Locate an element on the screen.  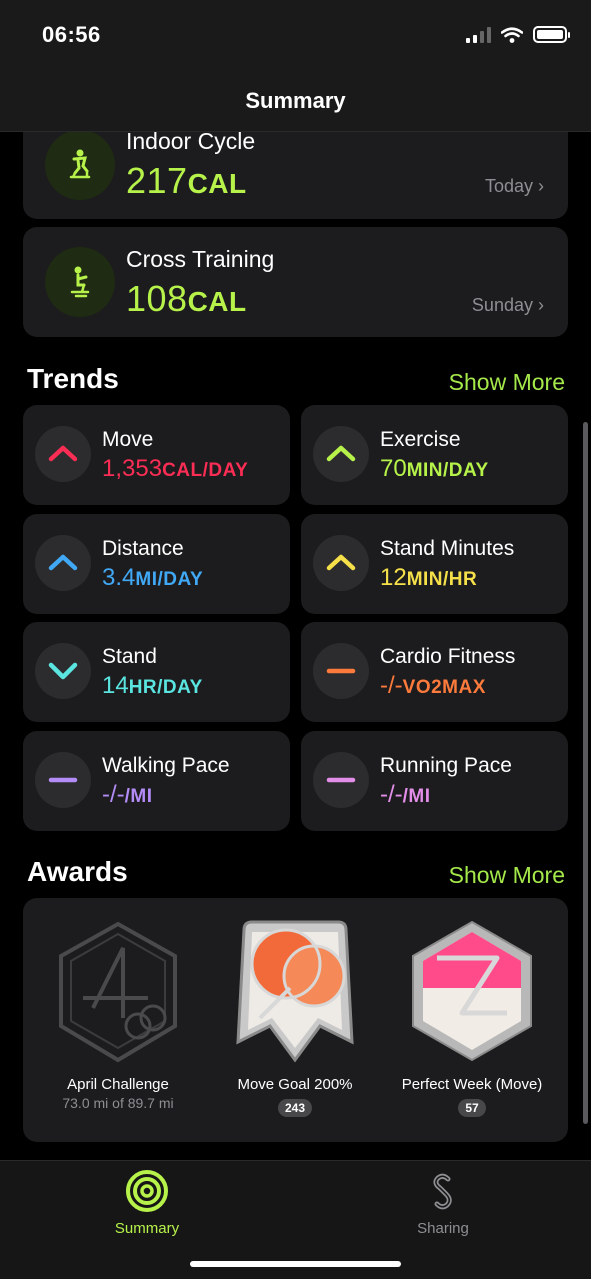
award-april-challenge: April Challenge 73.0 mi of 89.7 mi is located at coordinates (118, 1014).